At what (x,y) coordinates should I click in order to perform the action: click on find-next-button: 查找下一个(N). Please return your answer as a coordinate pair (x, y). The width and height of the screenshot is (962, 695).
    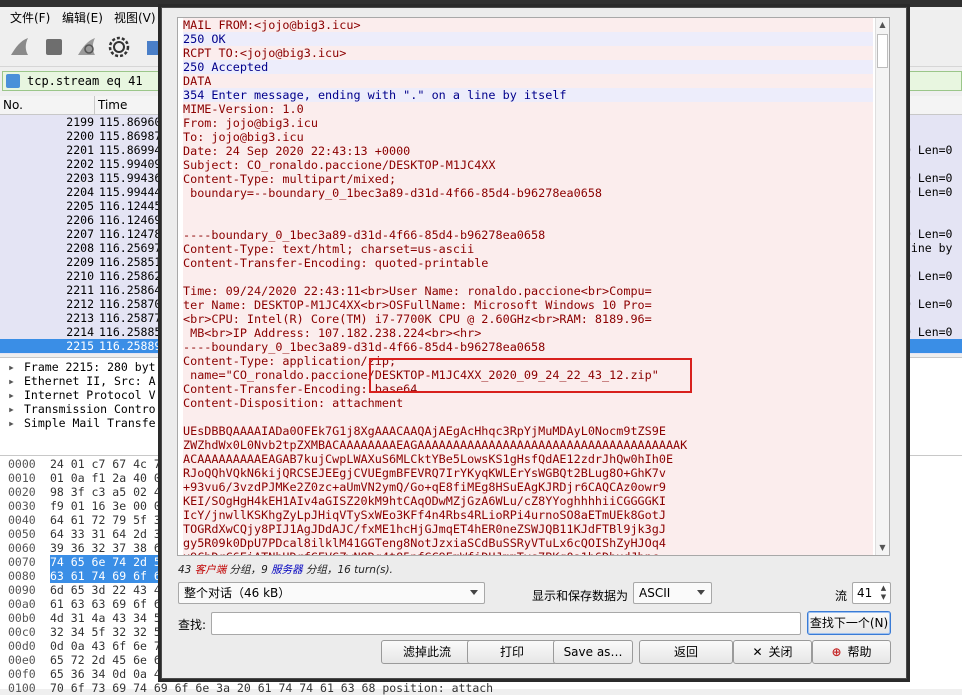
    Looking at the image, I should click on (849, 623).